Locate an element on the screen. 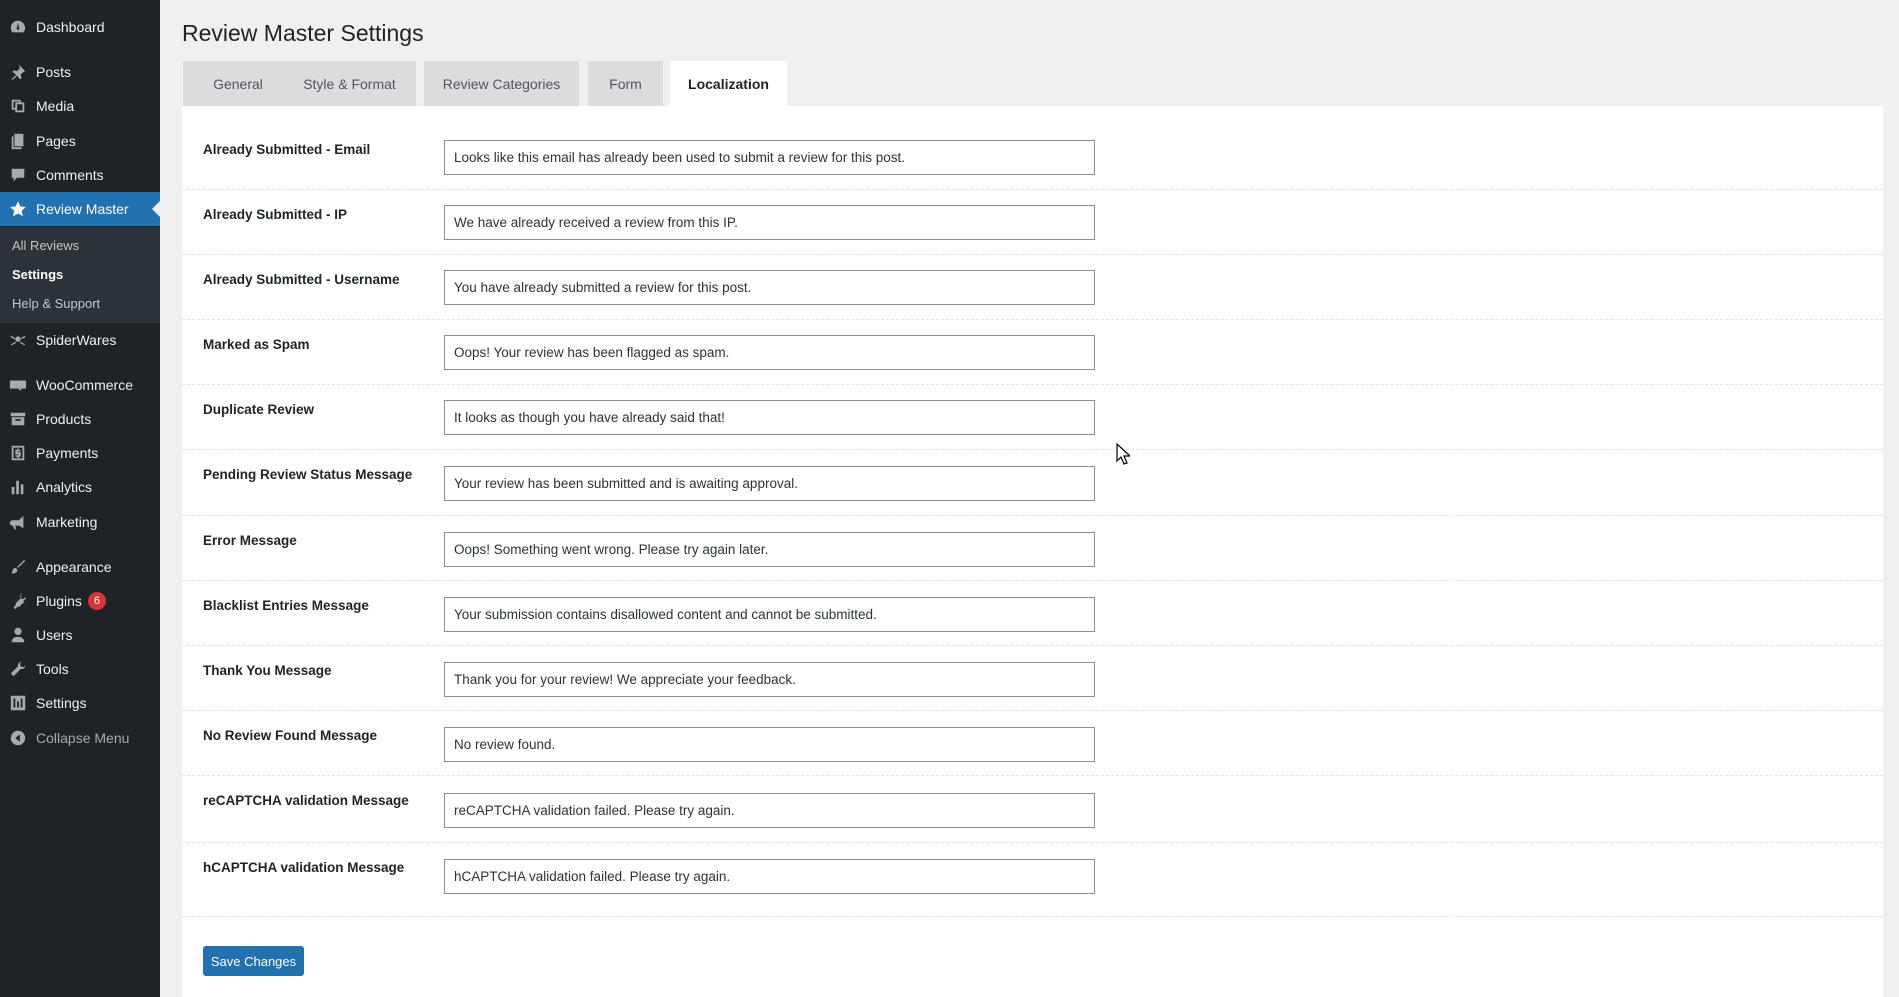 This screenshot has width=1899, height=997. field-label: reCAPTCHA validation Message is located at coordinates (306, 800).